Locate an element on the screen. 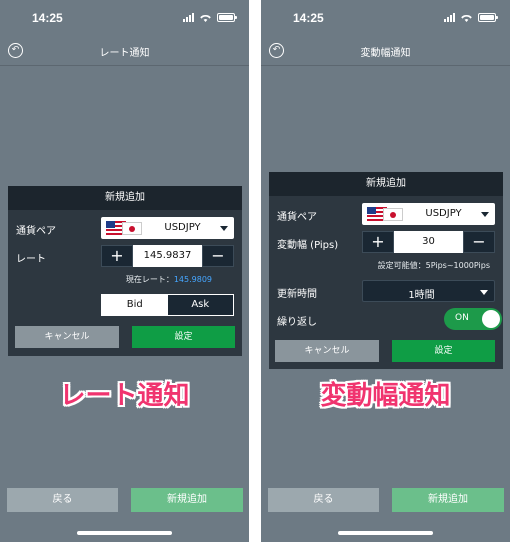  range-width-label: 変動幅 (Pips) is located at coordinates (308, 245).